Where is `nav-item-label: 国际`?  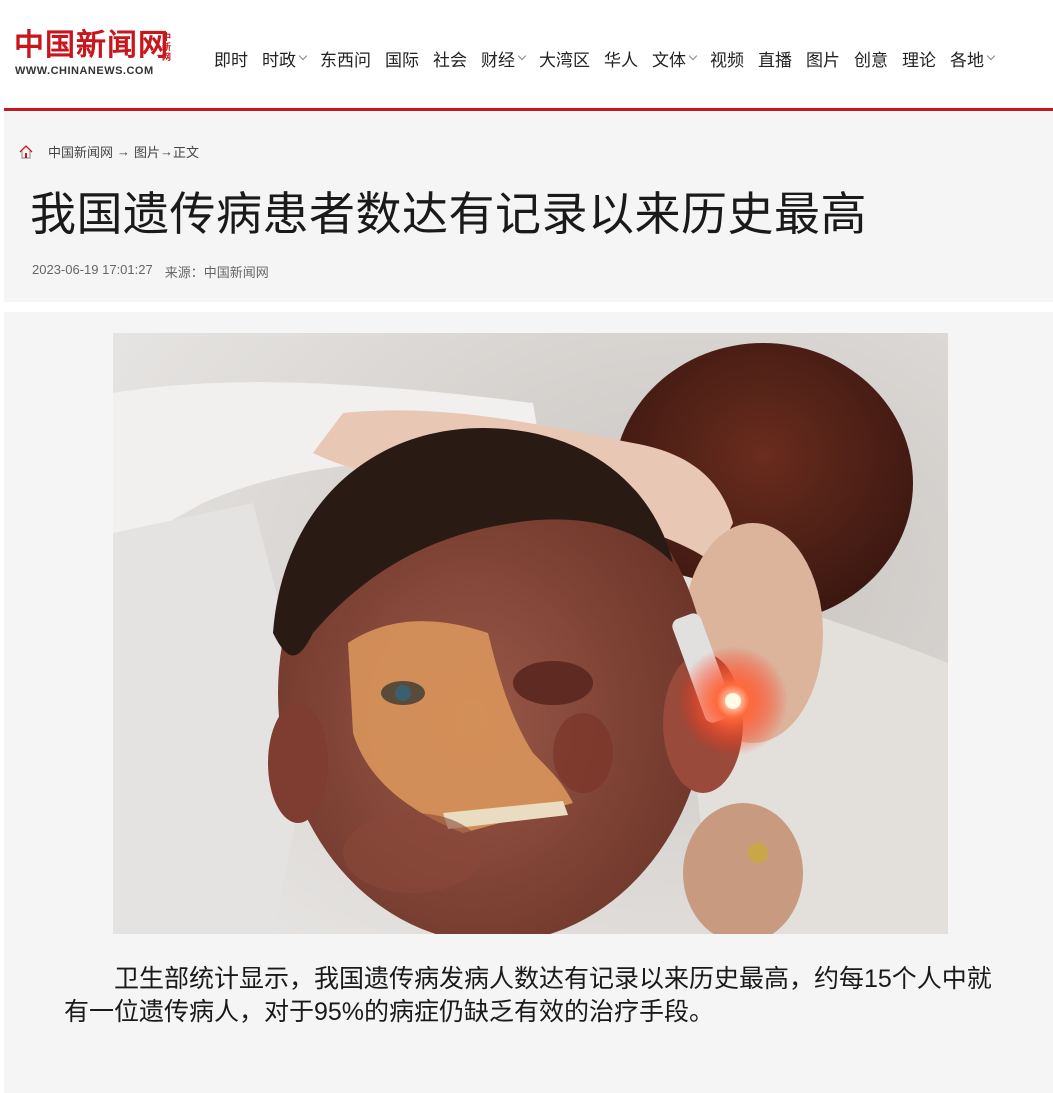 nav-item-label: 国际 is located at coordinates (402, 60).